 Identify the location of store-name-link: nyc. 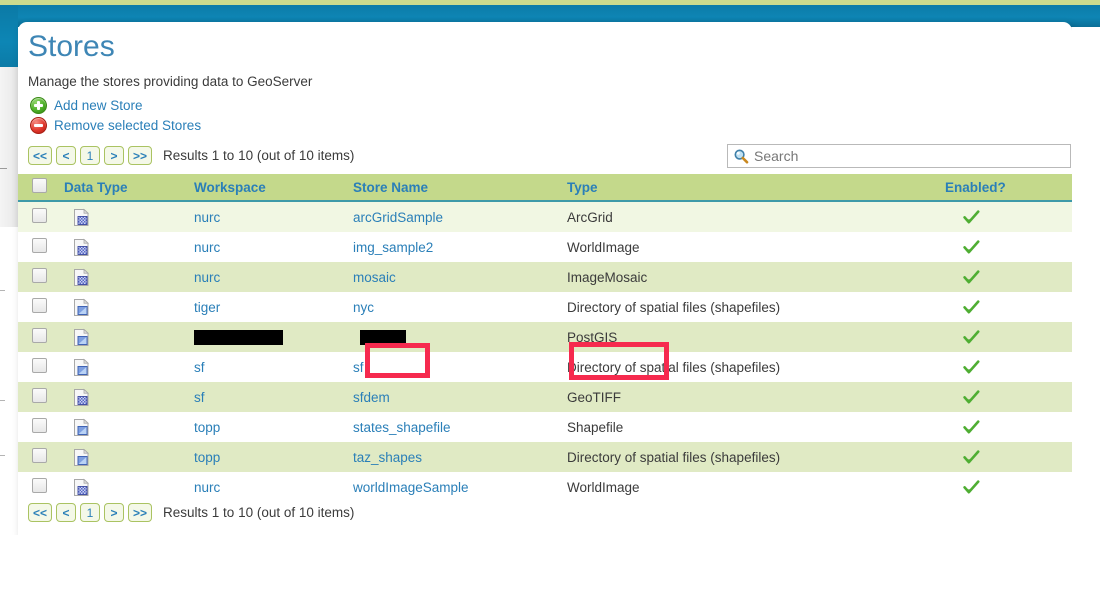
(363, 307).